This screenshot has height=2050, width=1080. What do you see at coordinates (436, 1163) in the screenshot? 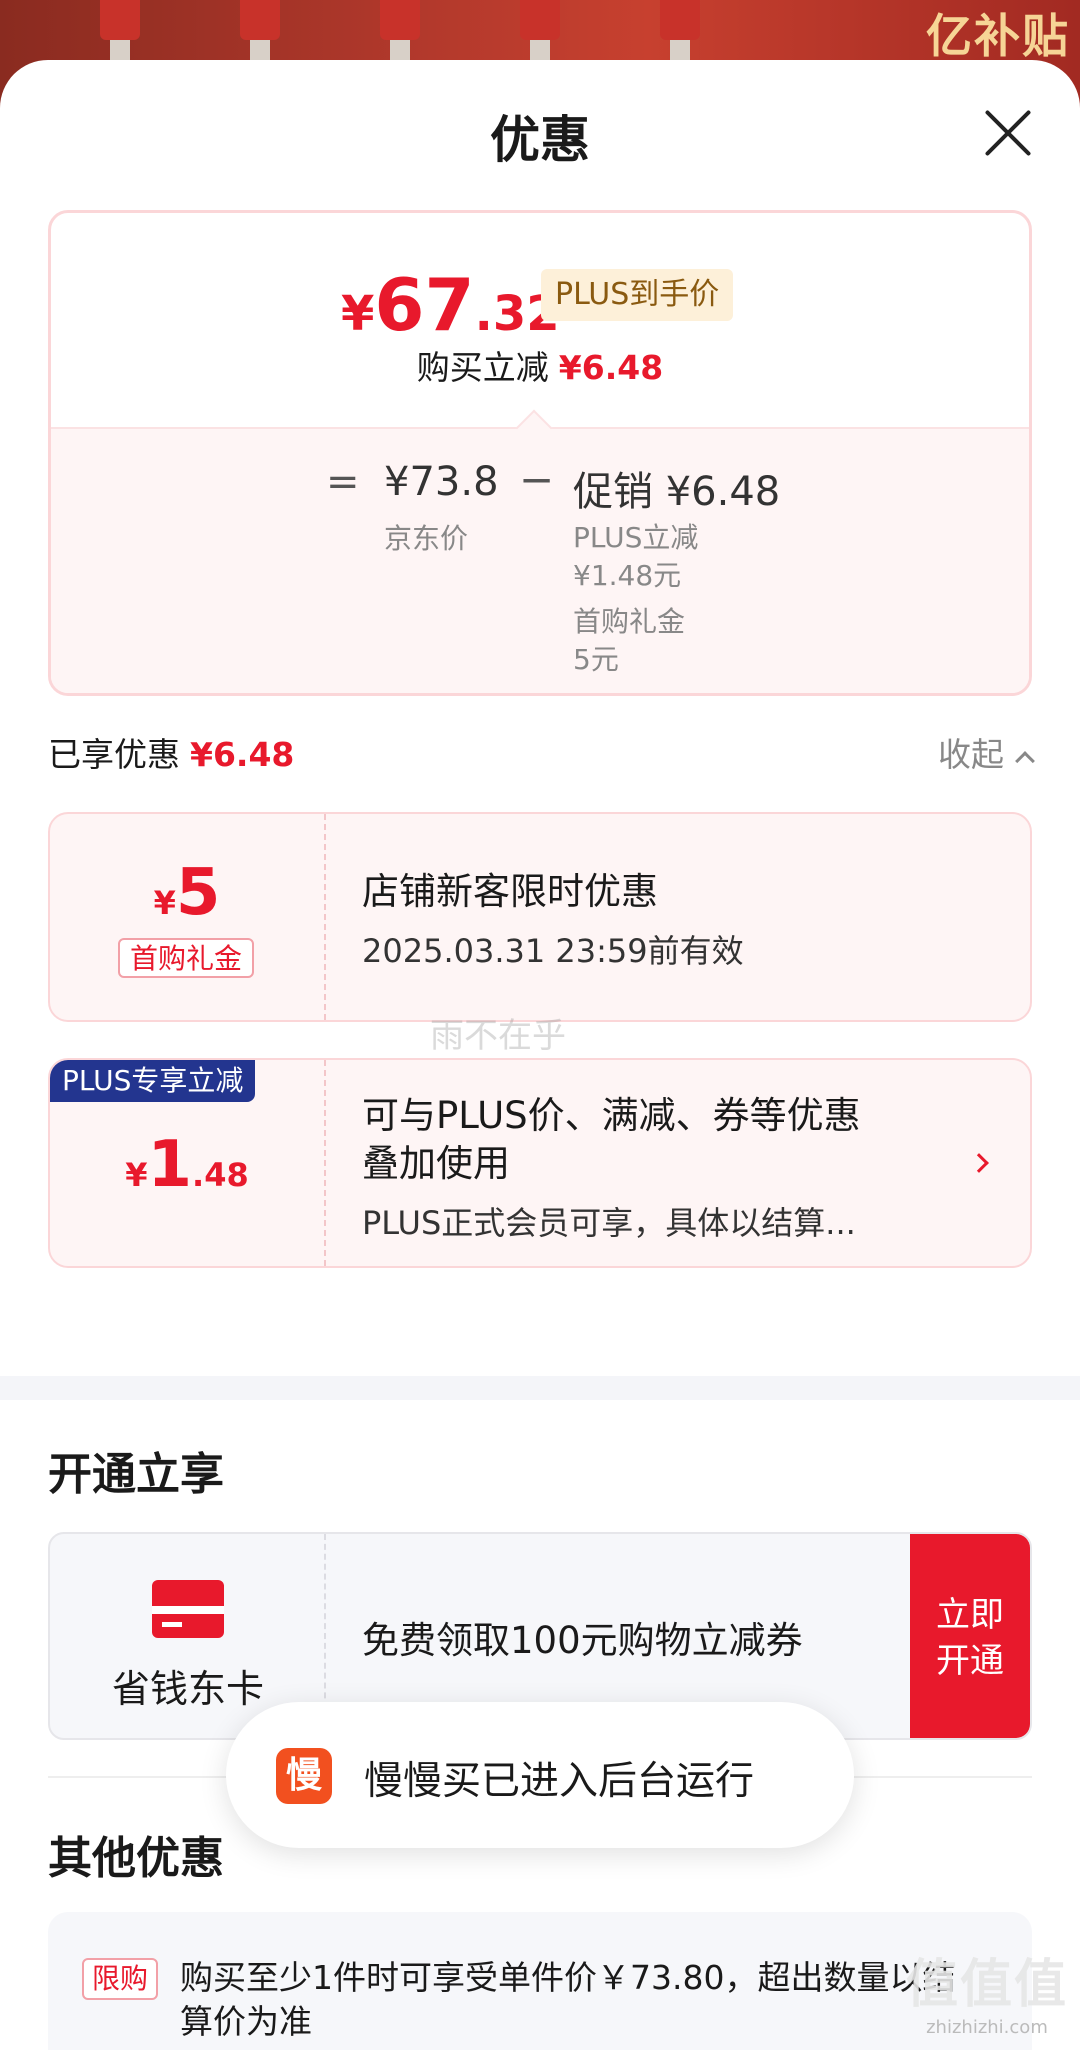
I see `coupon-title: 叠加使用` at bounding box center [436, 1163].